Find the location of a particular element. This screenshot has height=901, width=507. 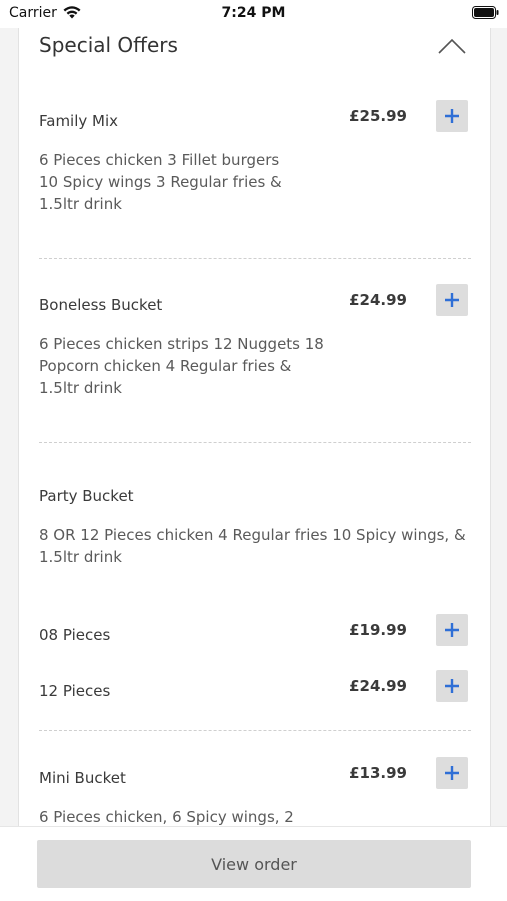

bottom-bar: View order is located at coordinates (253, 863).